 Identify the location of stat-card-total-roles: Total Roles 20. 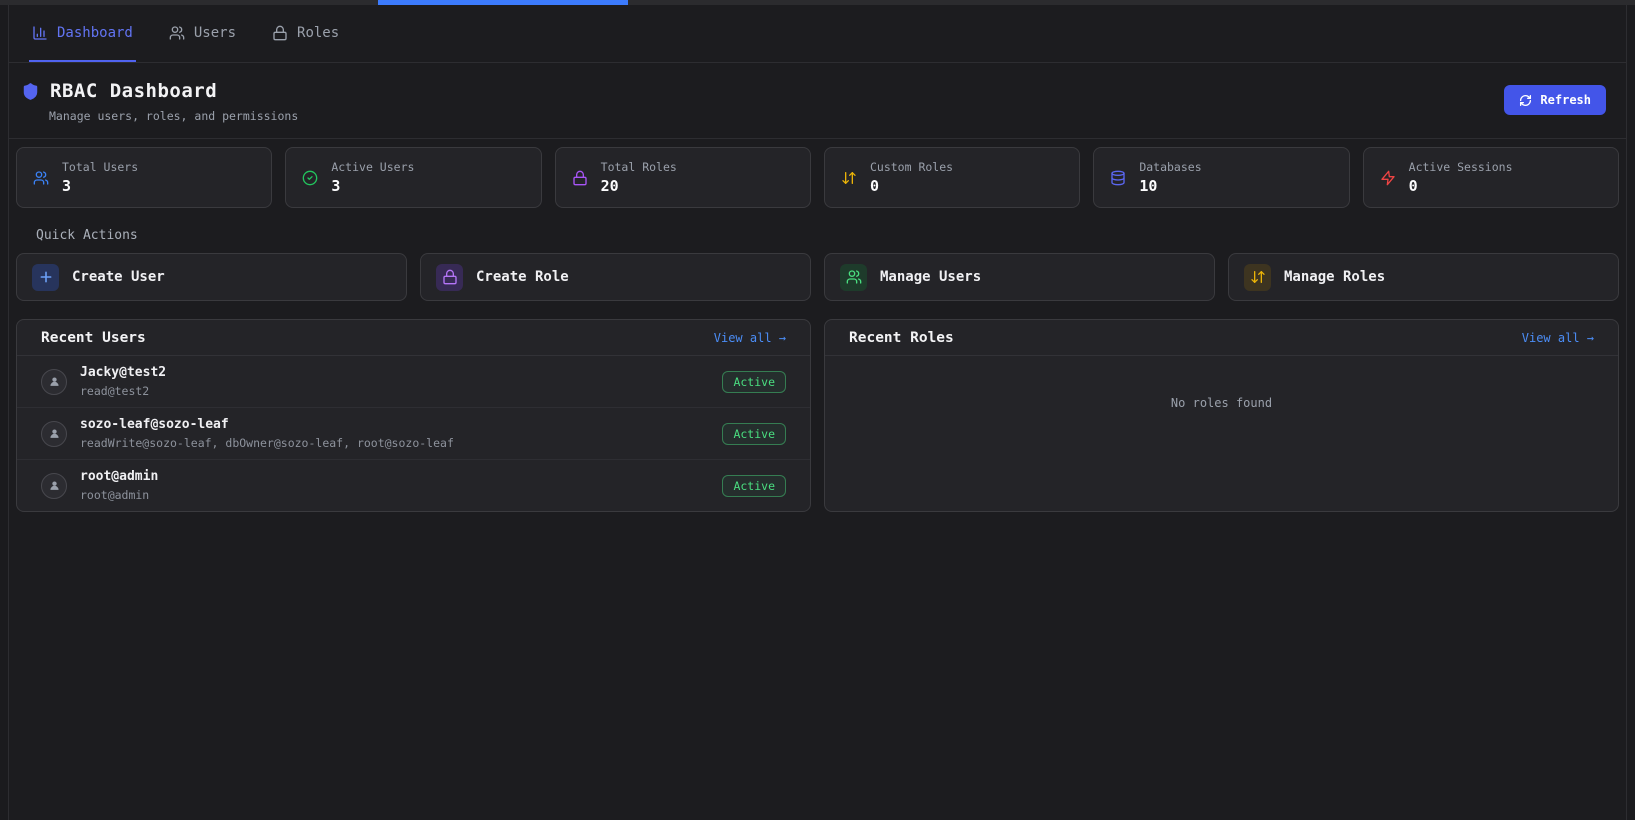
(682, 177).